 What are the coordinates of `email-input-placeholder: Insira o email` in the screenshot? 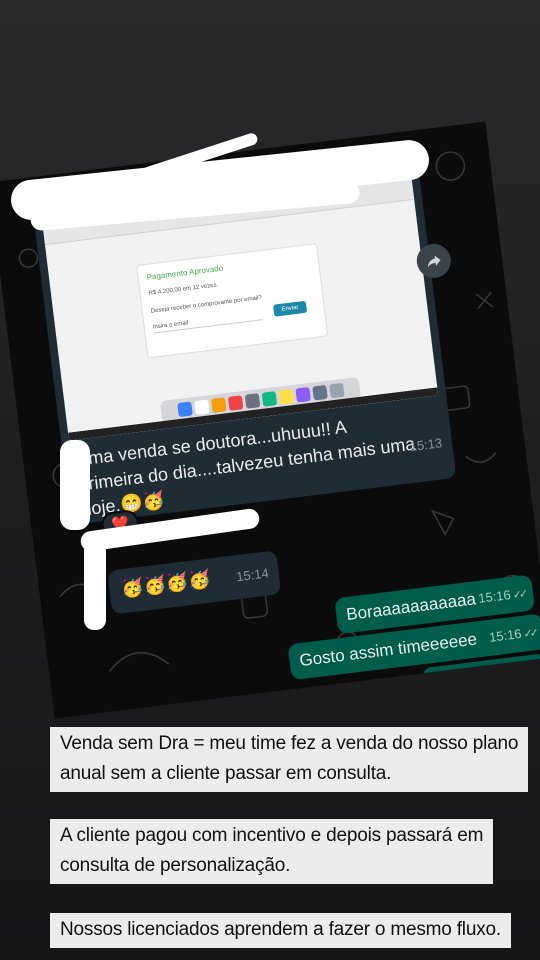 It's located at (207, 322).